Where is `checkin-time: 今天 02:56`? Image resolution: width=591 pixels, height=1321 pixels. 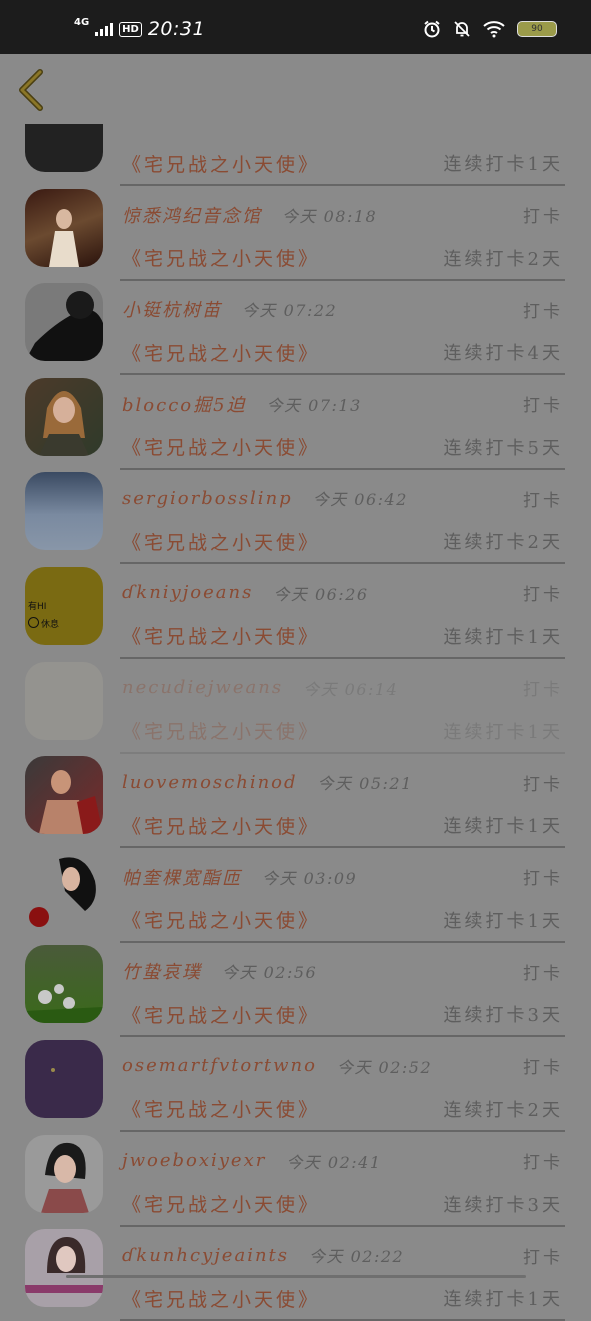
checkin-time: 今天 02:56 is located at coordinates (270, 973).